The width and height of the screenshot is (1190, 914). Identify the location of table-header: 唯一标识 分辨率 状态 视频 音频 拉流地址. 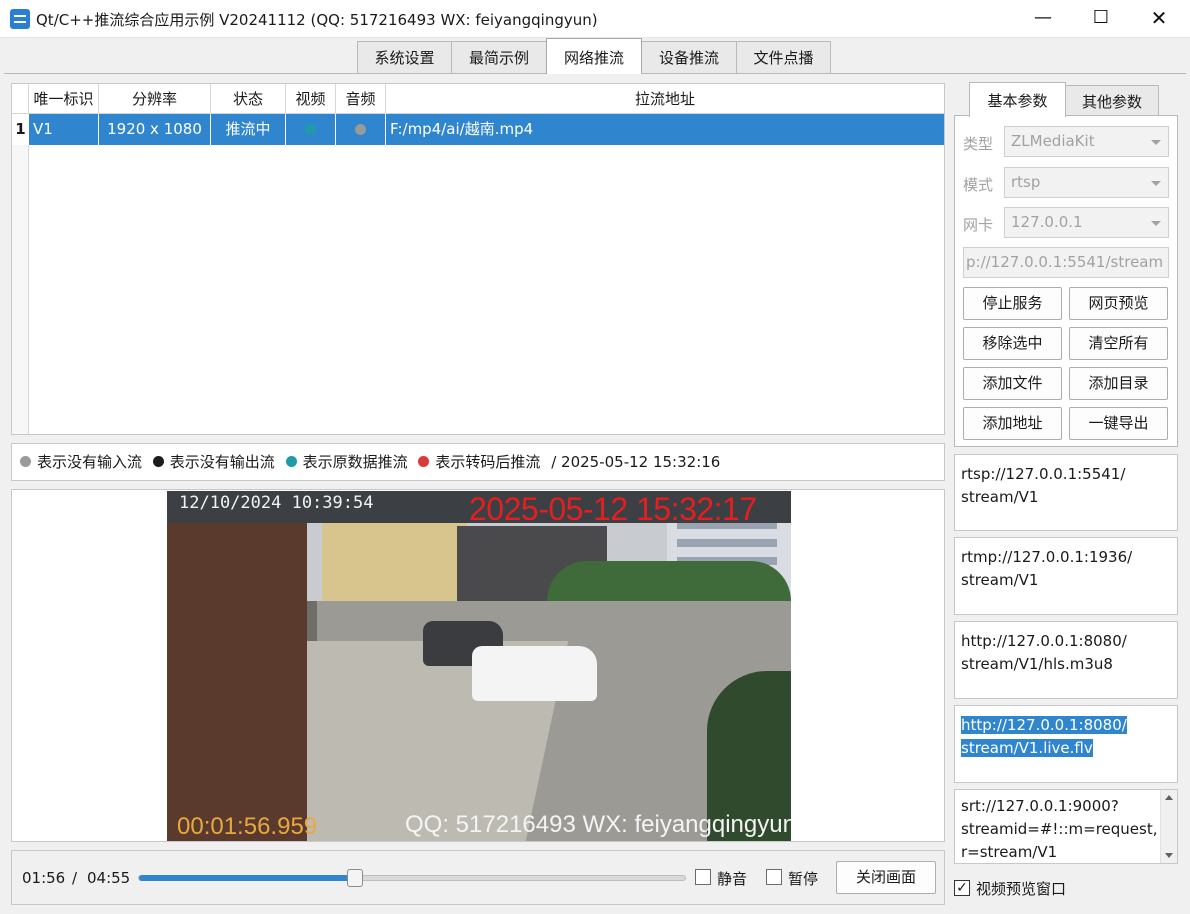
(478, 99).